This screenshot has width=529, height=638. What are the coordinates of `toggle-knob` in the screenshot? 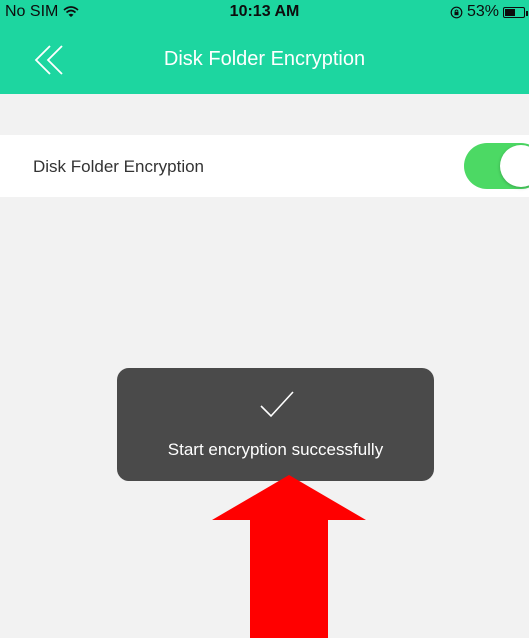 It's located at (514, 166).